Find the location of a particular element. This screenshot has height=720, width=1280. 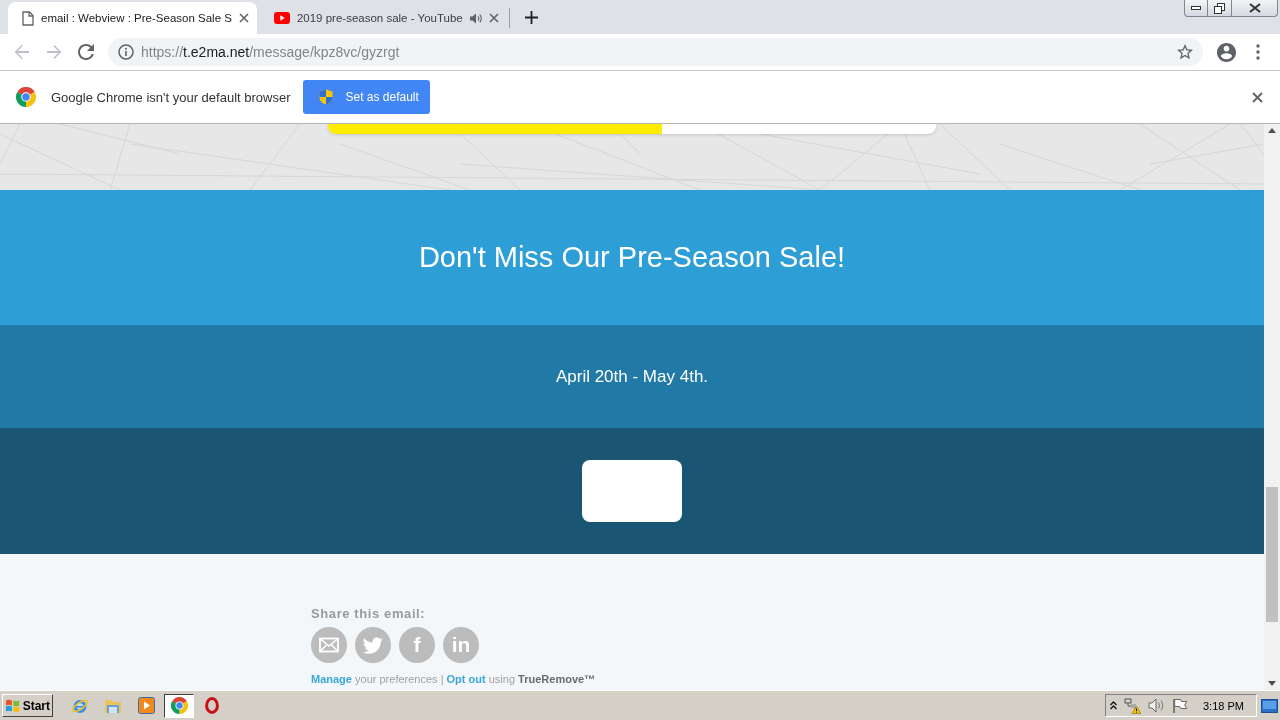

set-default-button: Set as default is located at coordinates (367, 97).